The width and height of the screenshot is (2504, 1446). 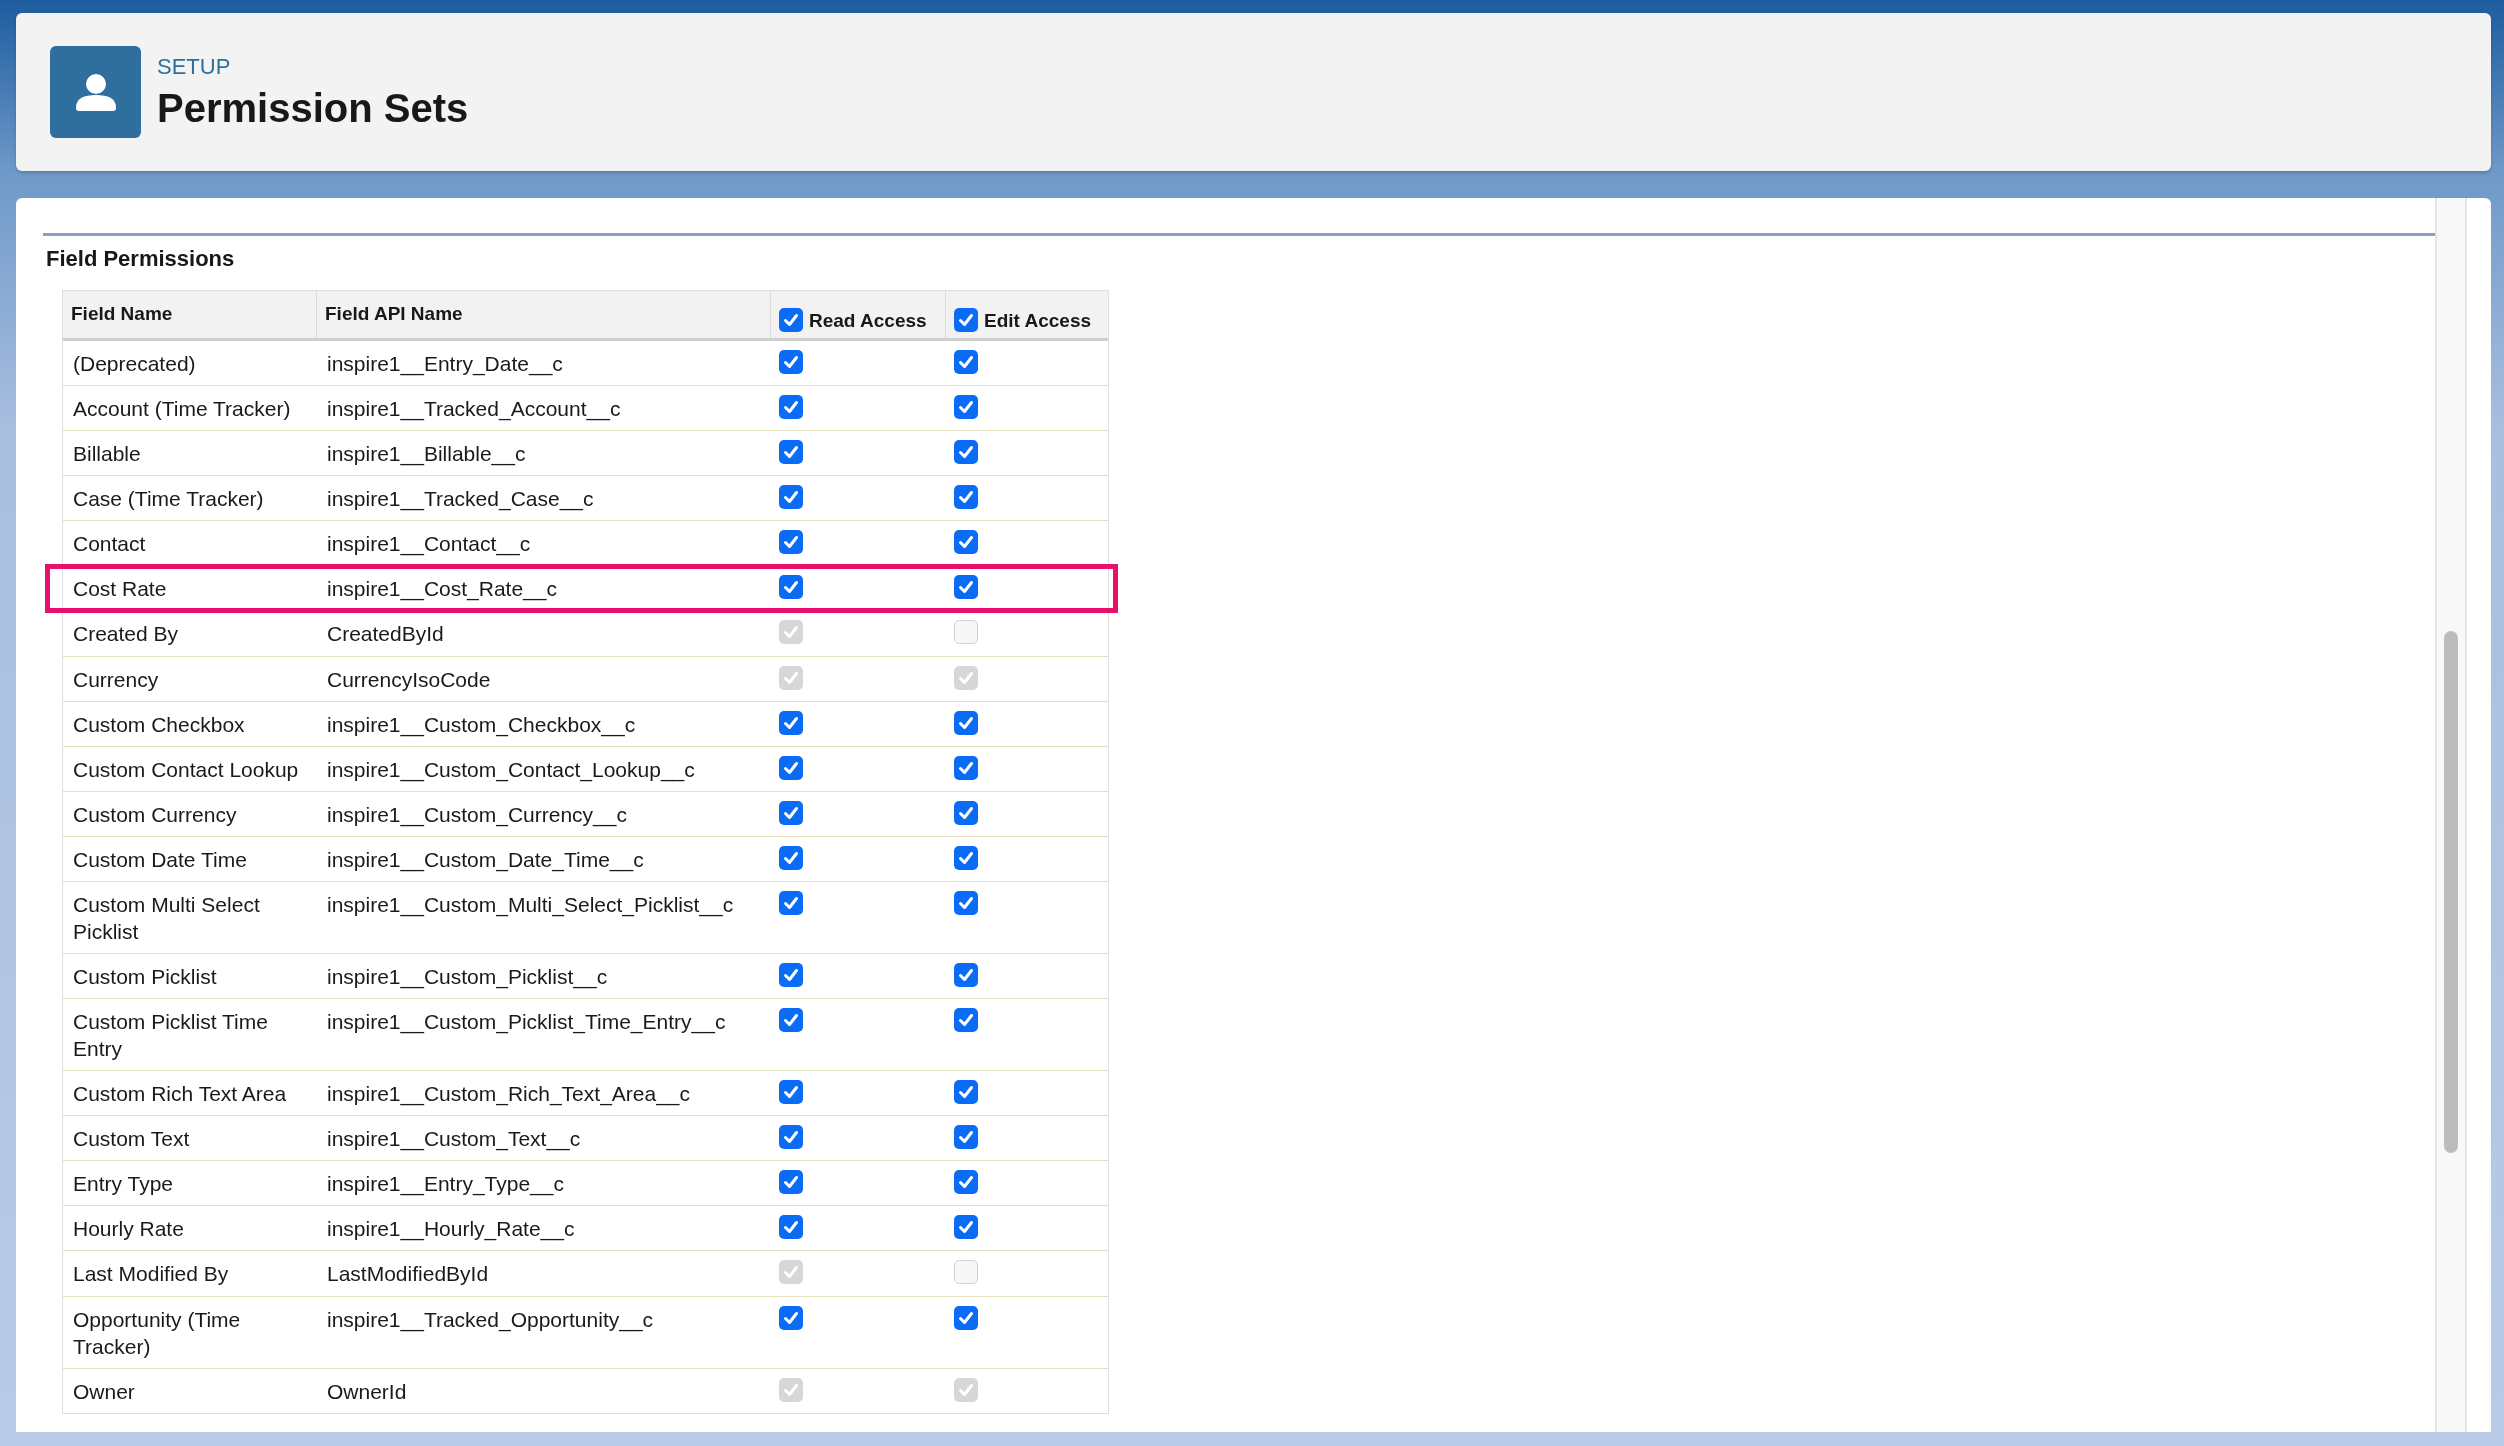 What do you see at coordinates (394, 313) in the screenshot?
I see `column-header: Field API Name` at bounding box center [394, 313].